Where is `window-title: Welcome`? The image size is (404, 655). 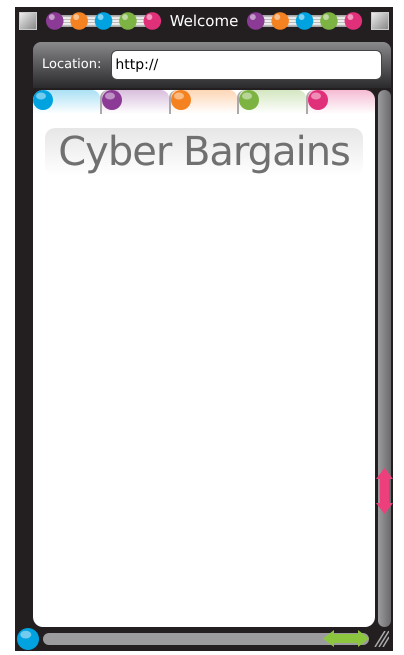 window-title: Welcome is located at coordinates (204, 21).